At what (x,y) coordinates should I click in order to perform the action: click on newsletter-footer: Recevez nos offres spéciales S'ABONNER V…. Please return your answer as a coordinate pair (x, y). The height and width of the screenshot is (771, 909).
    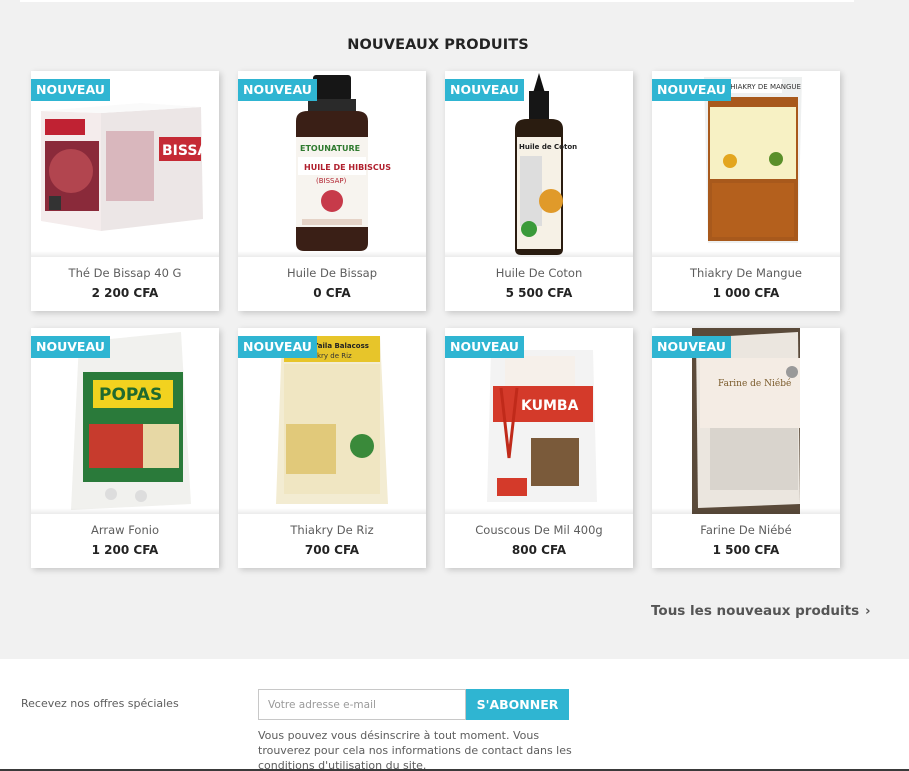
    Looking at the image, I should click on (454, 715).